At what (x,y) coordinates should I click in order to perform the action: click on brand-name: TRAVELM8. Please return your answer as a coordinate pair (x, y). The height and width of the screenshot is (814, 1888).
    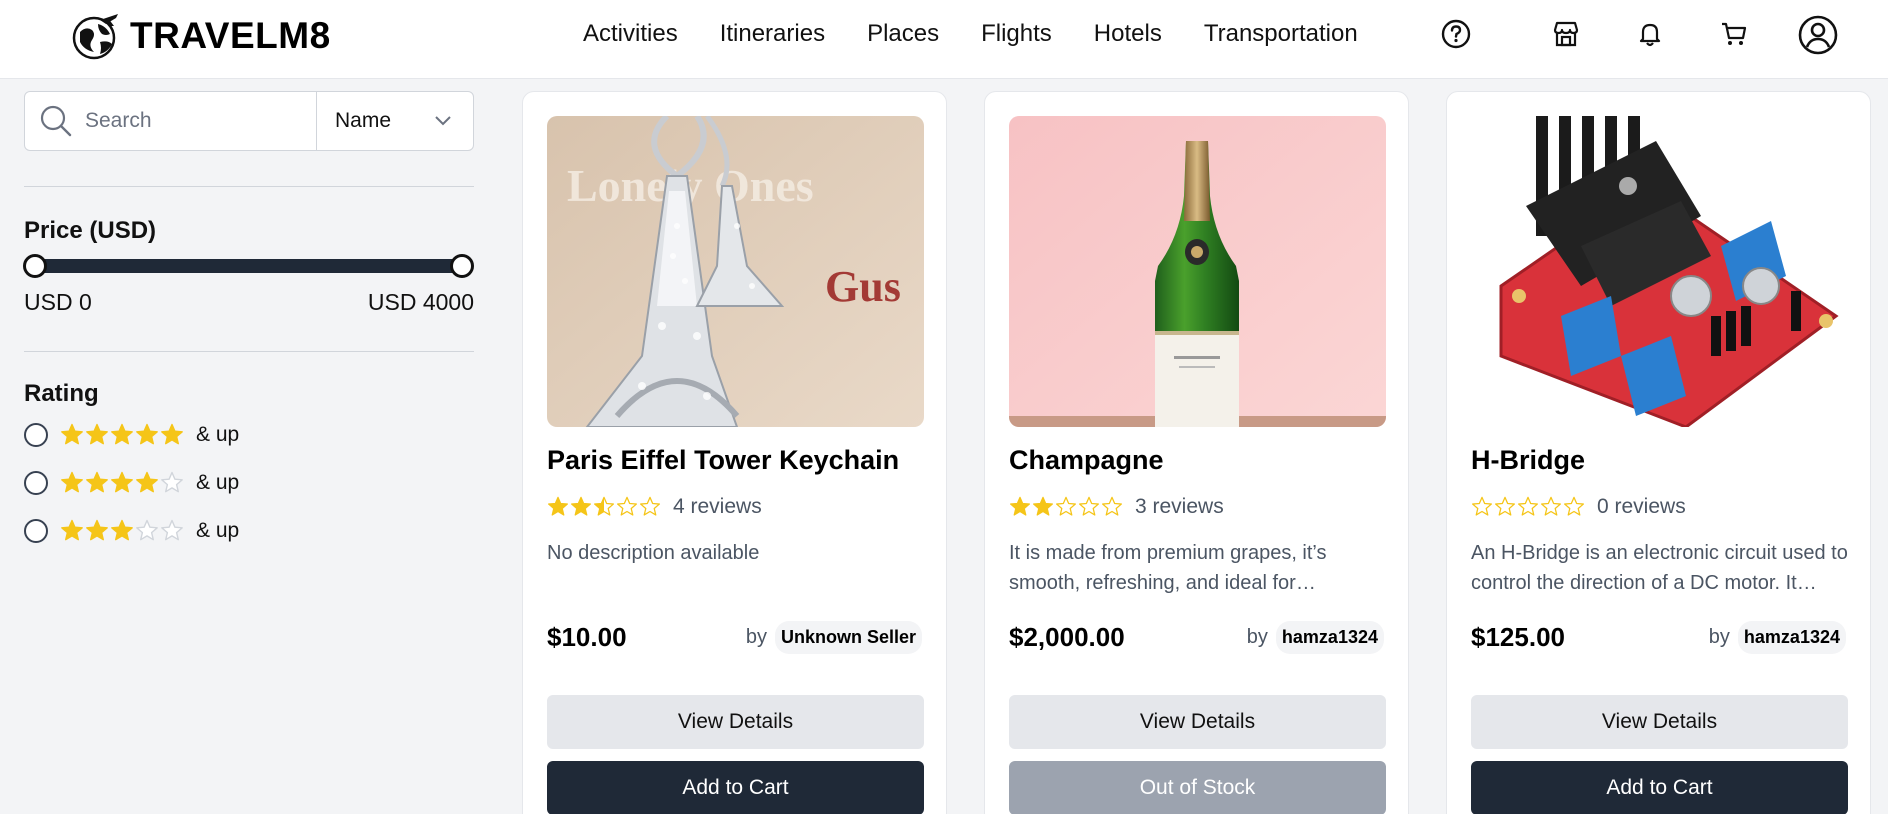
    Looking at the image, I should click on (230, 35).